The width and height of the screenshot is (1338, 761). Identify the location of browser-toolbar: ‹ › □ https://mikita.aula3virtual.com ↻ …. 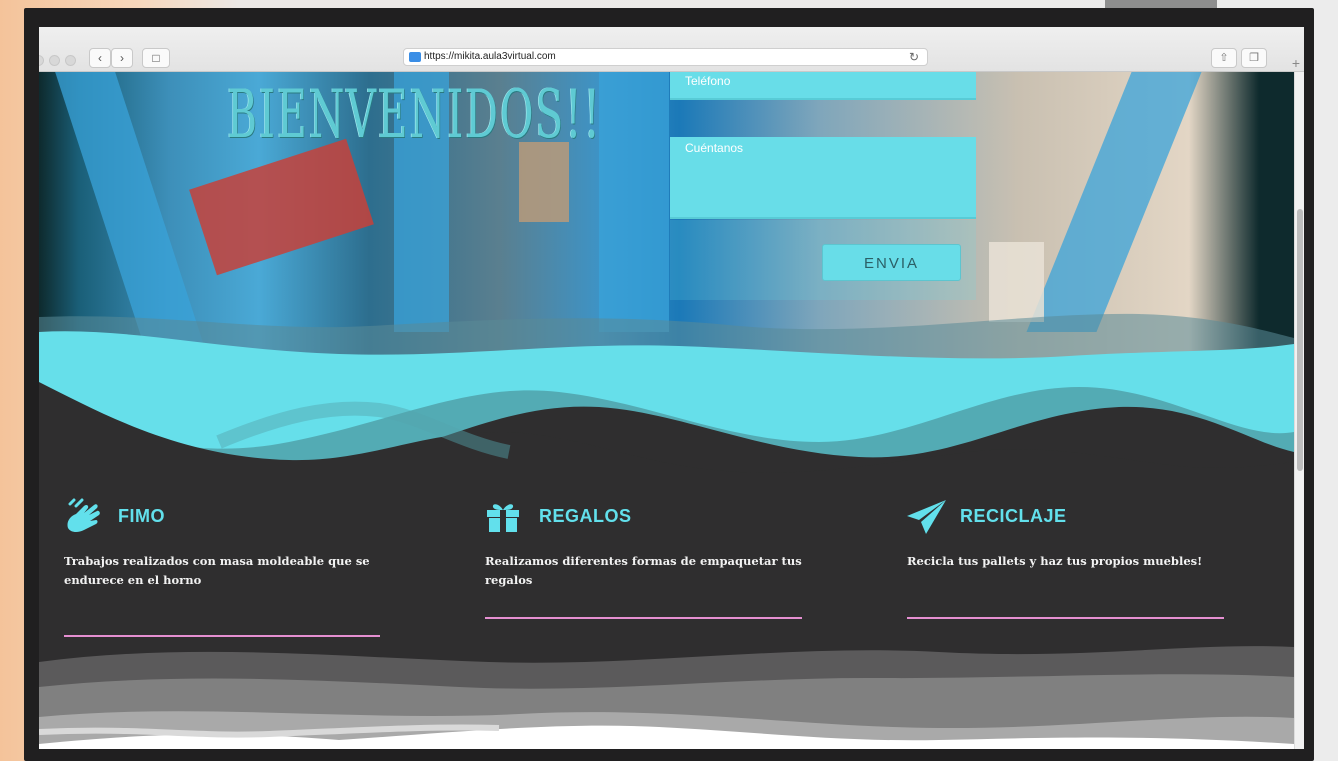
(671, 49).